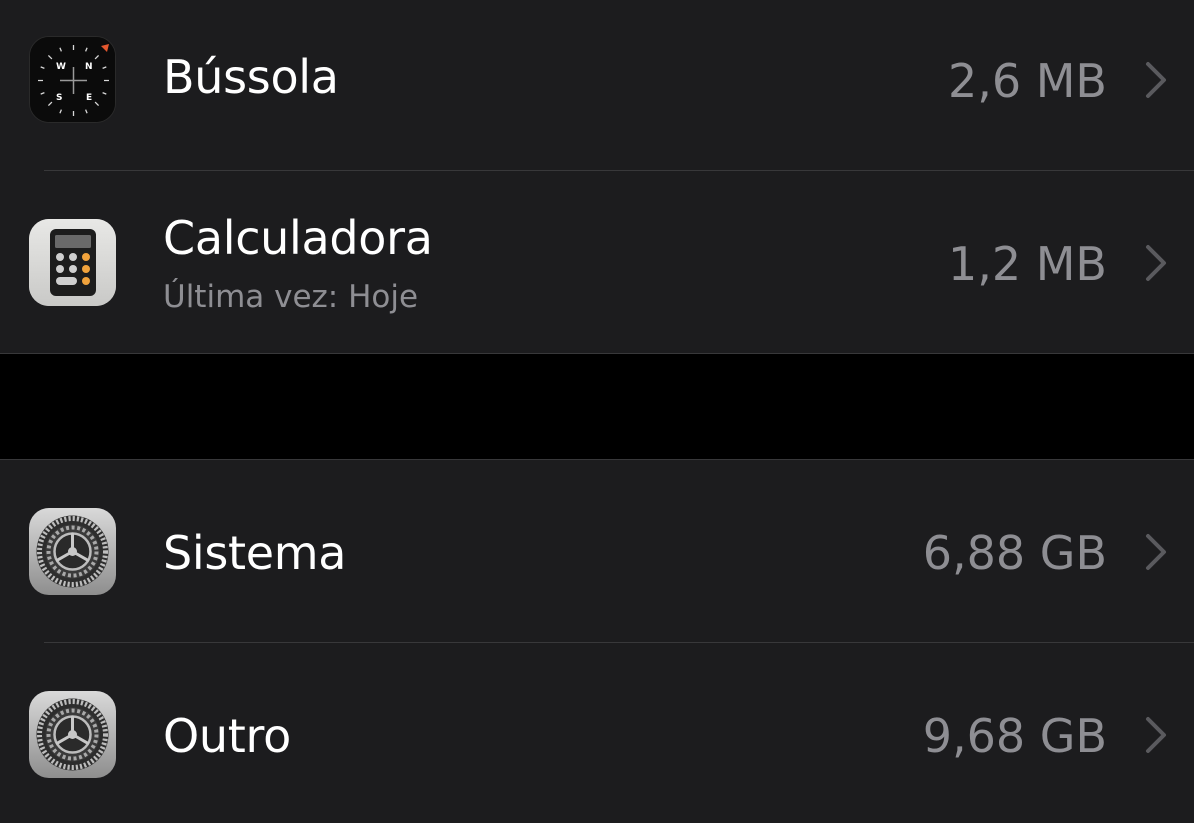 The image size is (1194, 823). I want to click on system-item-size: 9,68 GB, so click(1014, 736).